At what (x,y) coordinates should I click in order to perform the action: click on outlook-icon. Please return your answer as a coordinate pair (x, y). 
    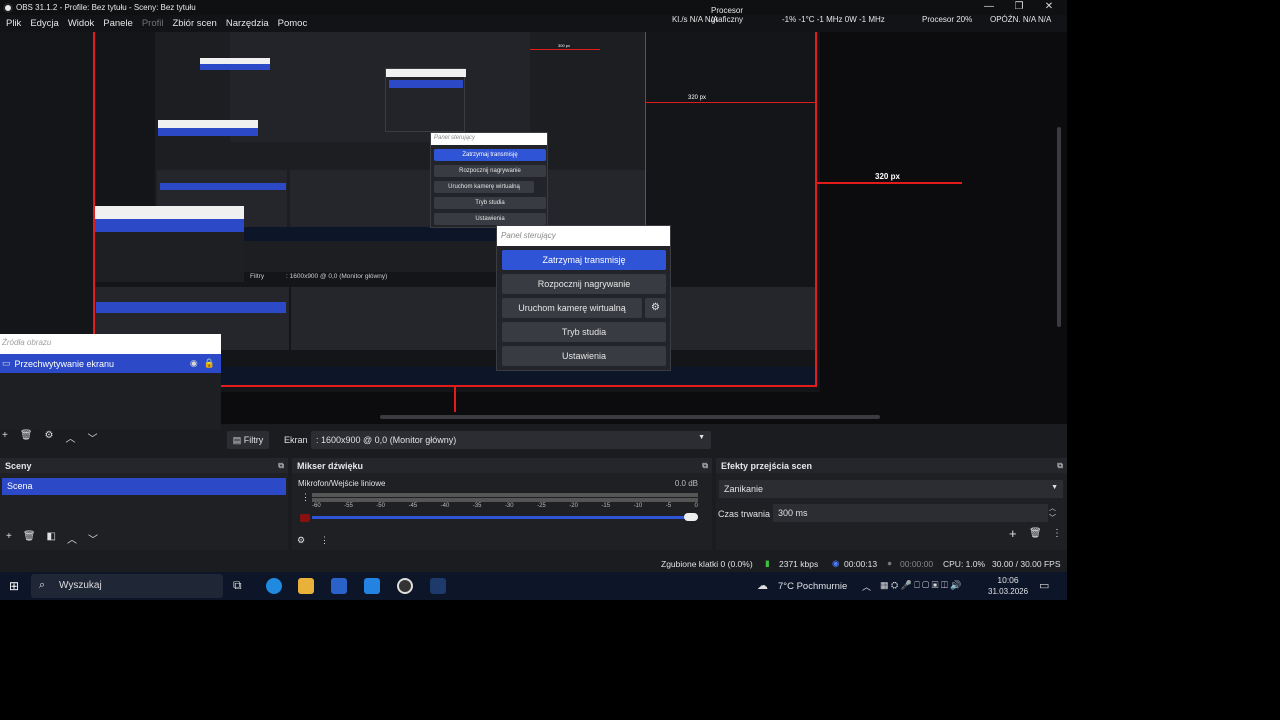
    Looking at the image, I should click on (339, 586).